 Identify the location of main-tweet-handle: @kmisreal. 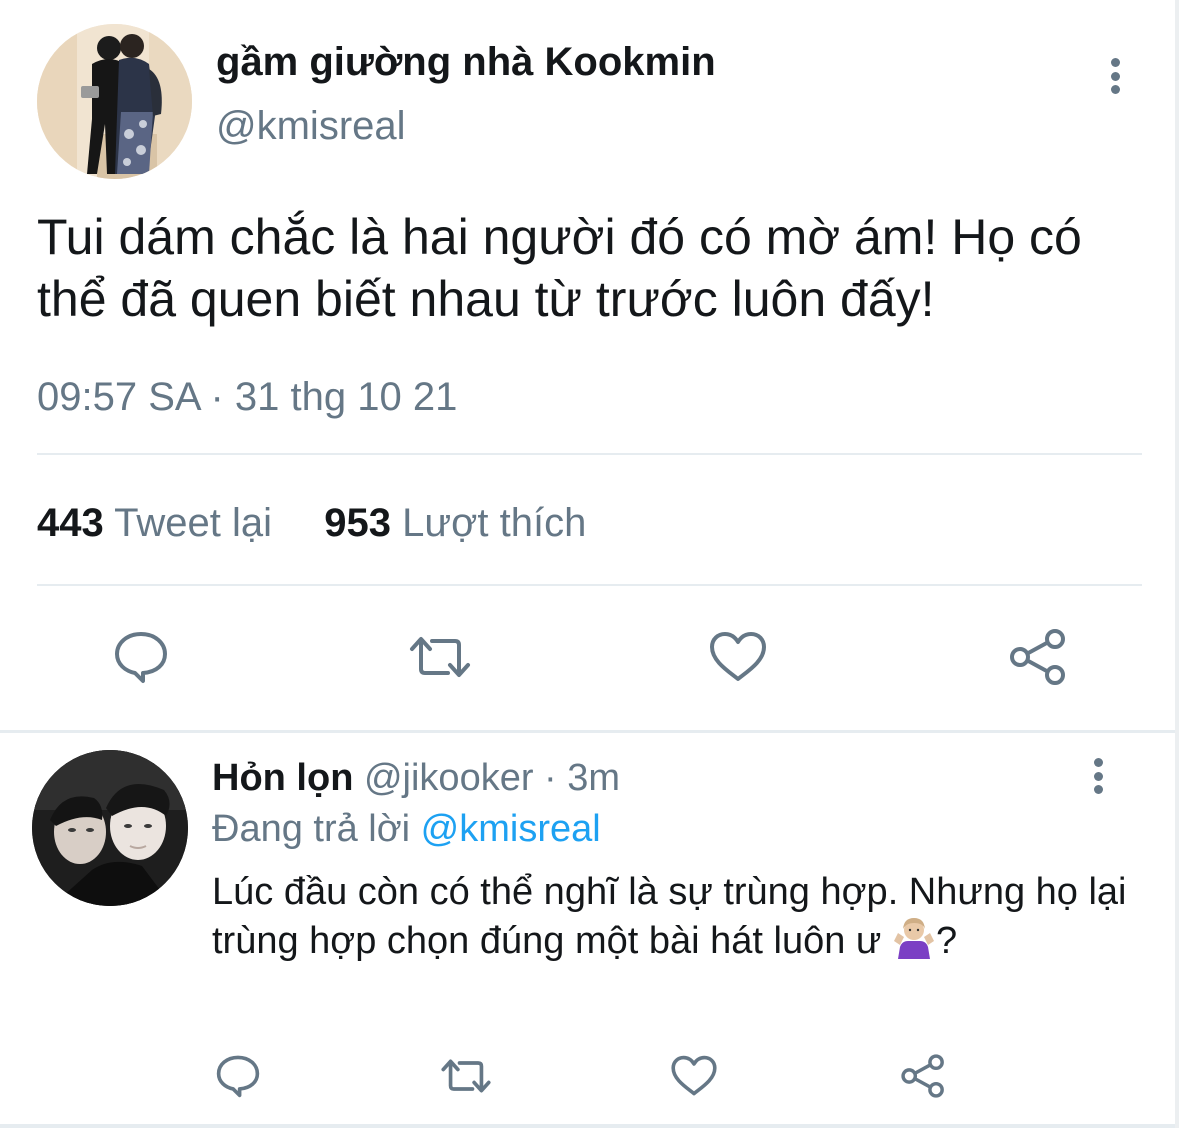
(311, 126).